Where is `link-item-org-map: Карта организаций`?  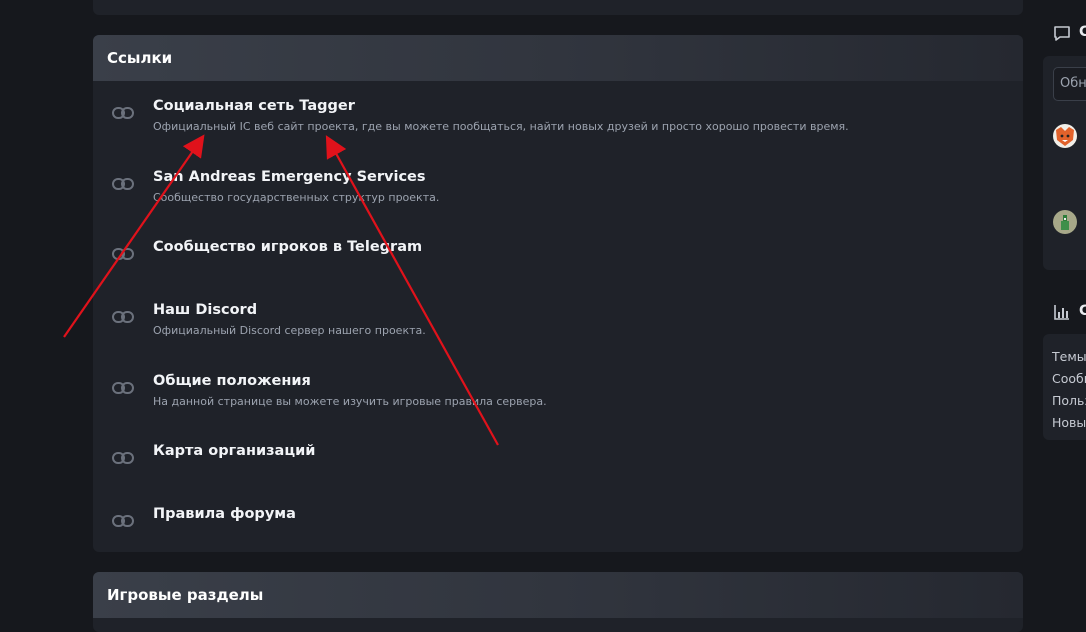 link-item-org-map: Карта организаций is located at coordinates (558, 473).